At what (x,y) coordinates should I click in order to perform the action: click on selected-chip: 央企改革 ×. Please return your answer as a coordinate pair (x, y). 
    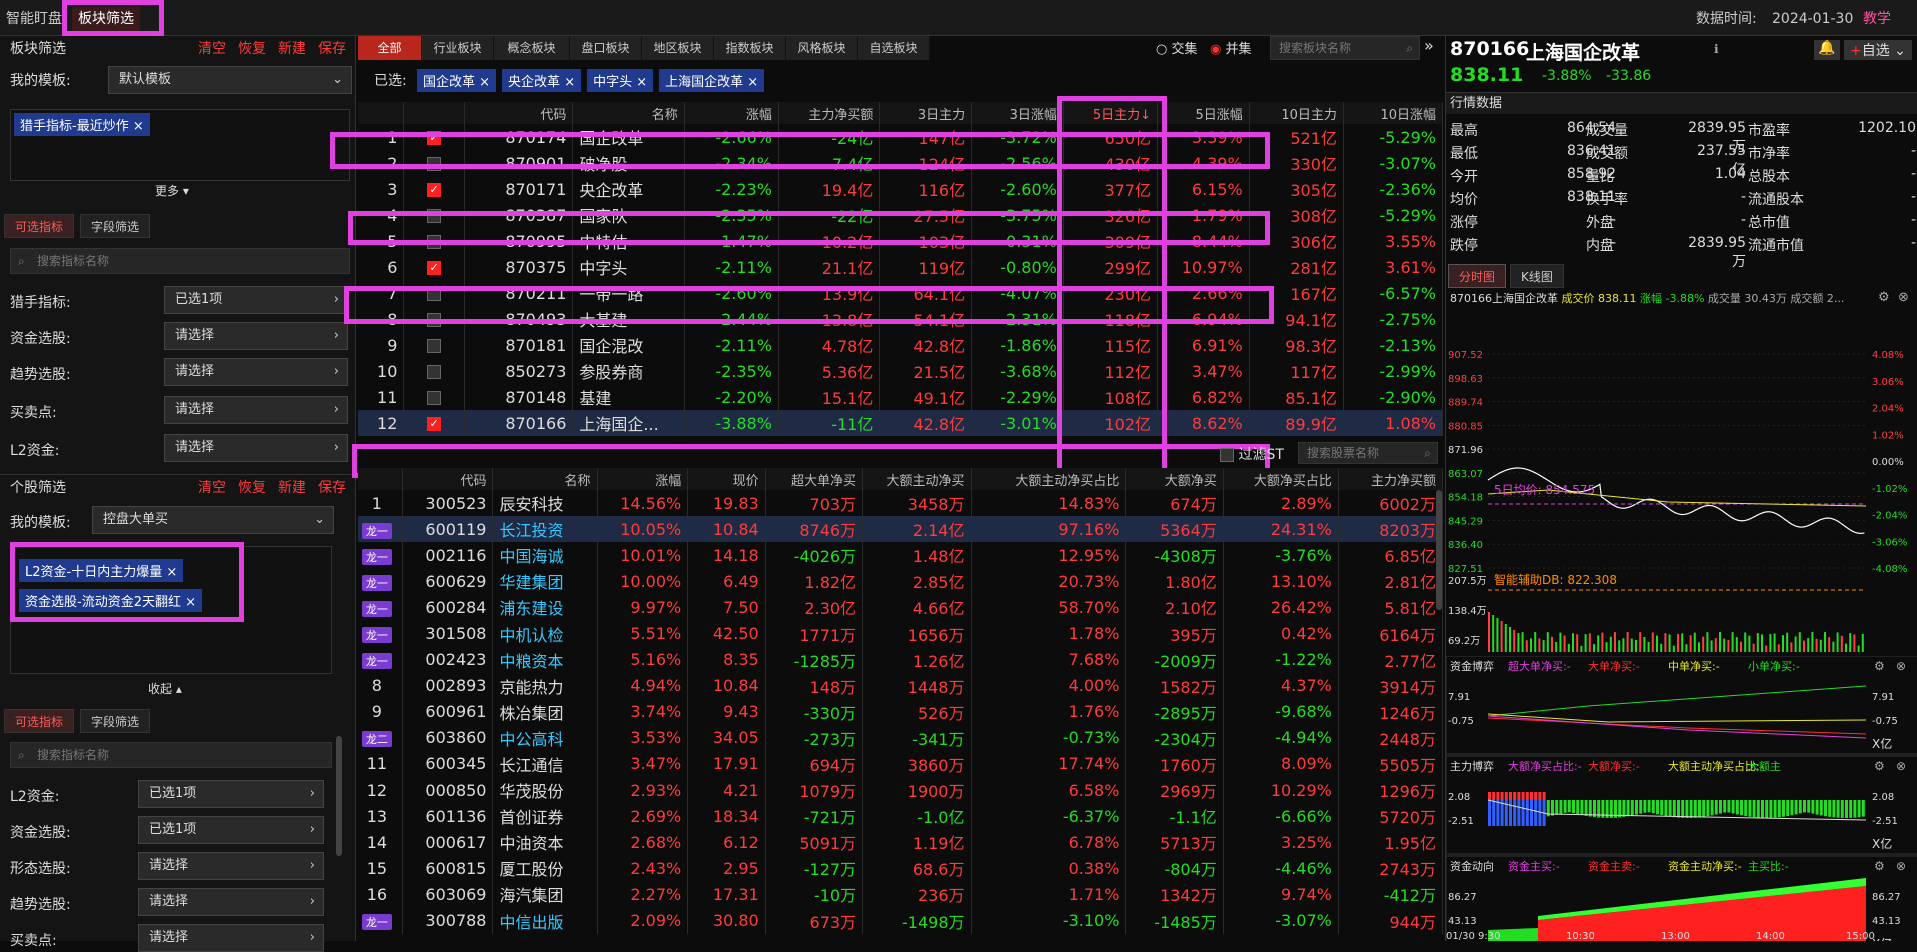
    Looking at the image, I should click on (542, 80).